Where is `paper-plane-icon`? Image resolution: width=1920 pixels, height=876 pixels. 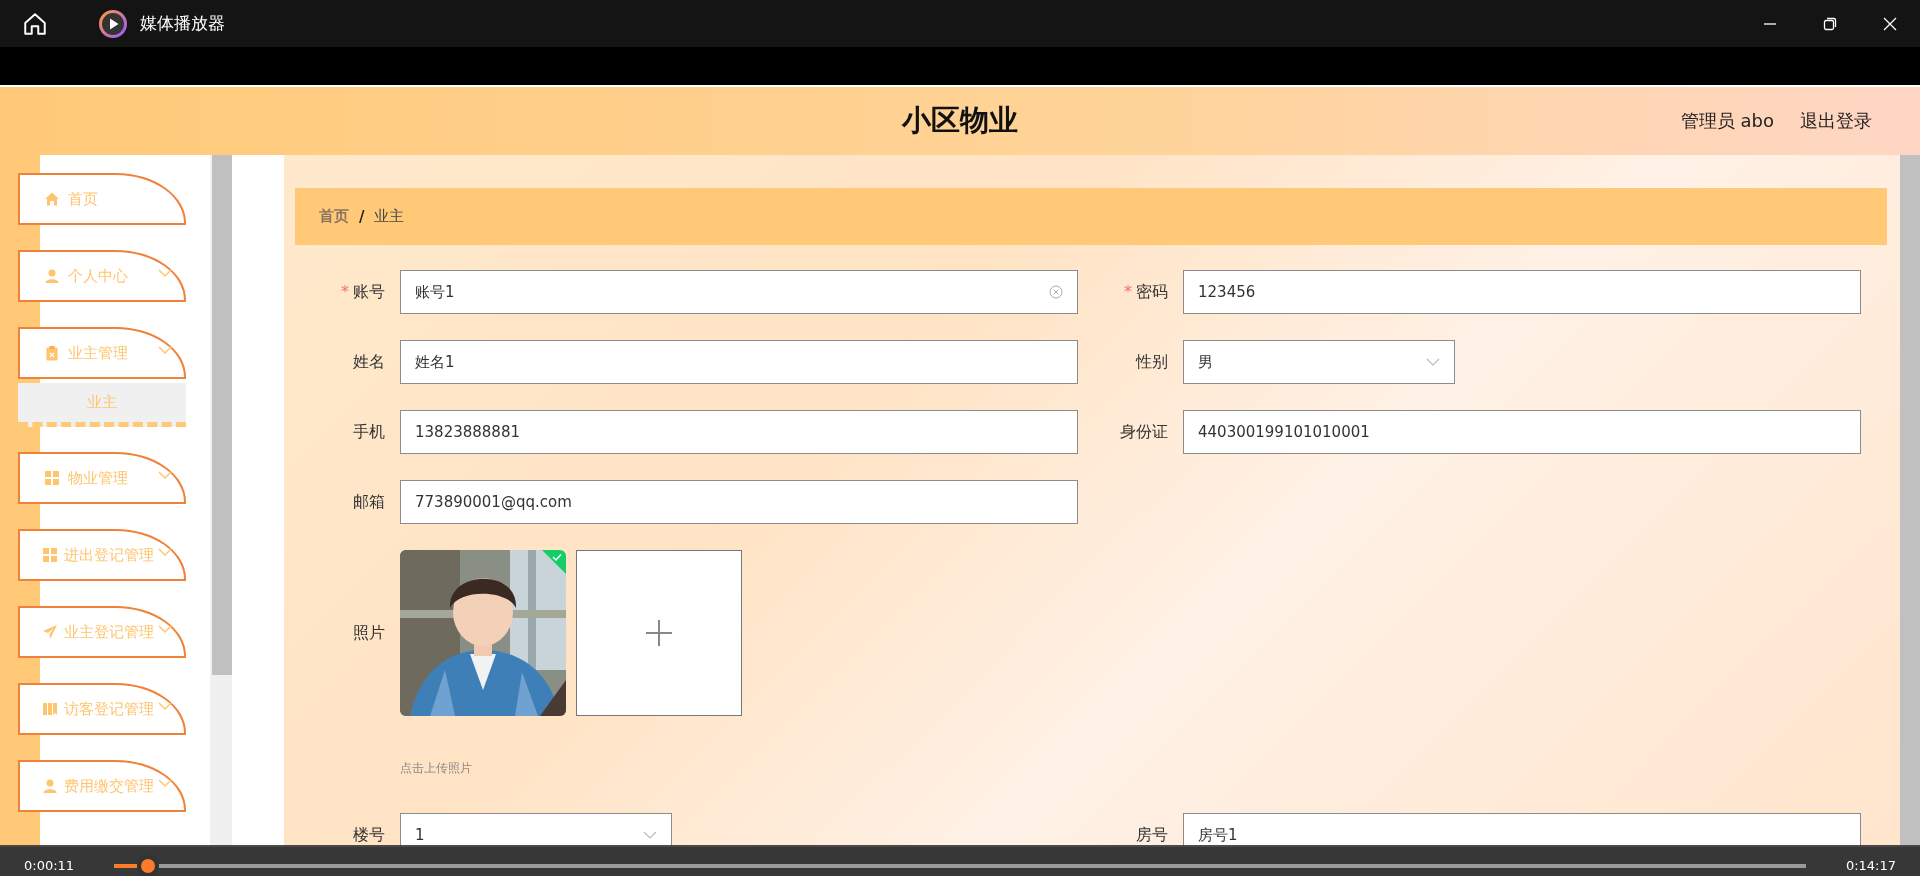 paper-plane-icon is located at coordinates (50, 632).